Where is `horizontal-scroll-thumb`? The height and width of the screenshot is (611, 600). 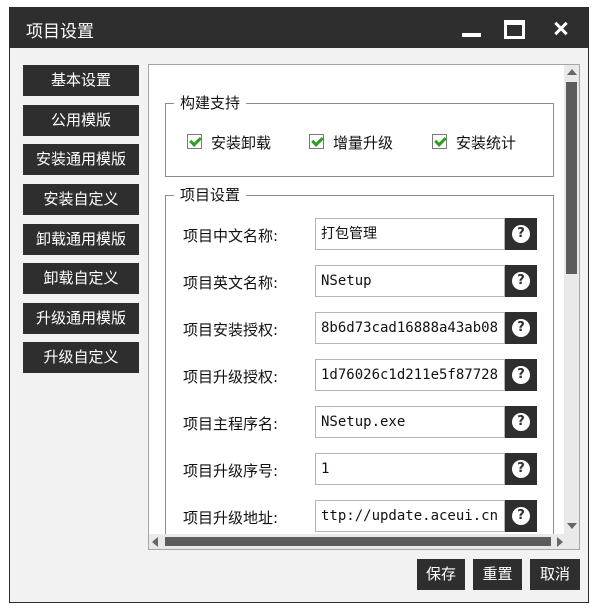
horizontal-scroll-thumb is located at coordinates (358, 541).